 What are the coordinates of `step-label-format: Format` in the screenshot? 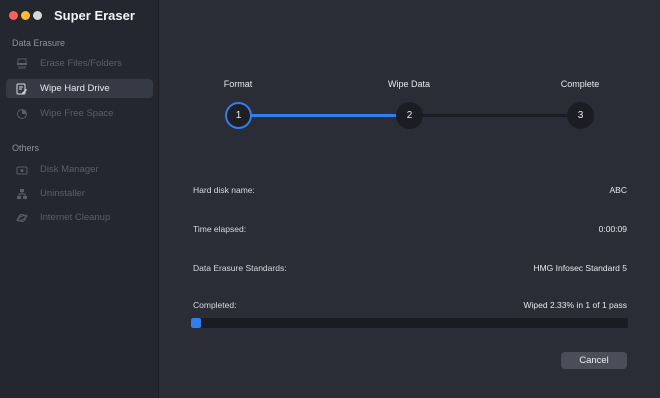 It's located at (238, 84).